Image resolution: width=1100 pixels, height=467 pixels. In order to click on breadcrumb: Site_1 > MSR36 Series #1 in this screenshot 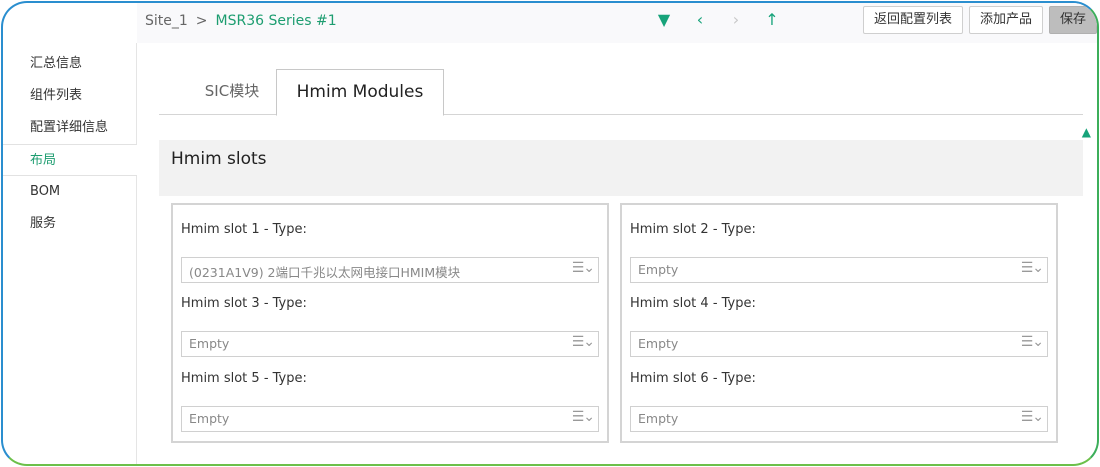, I will do `click(241, 21)`.